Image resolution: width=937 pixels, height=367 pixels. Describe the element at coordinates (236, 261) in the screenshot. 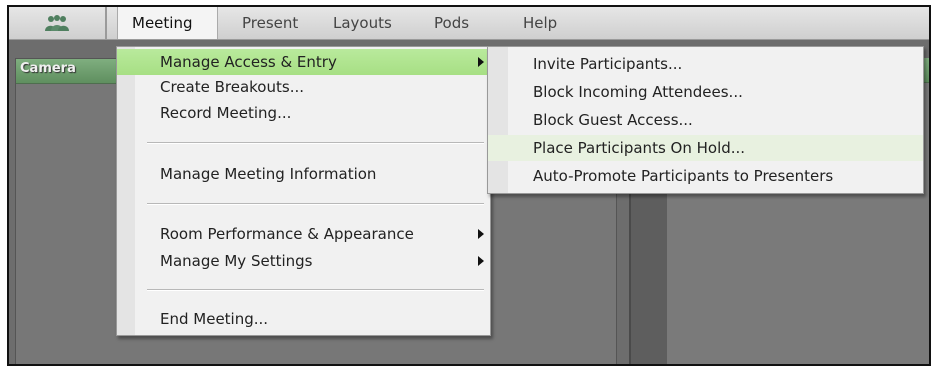

I see `menu-item-label: Manage My Settings` at that location.